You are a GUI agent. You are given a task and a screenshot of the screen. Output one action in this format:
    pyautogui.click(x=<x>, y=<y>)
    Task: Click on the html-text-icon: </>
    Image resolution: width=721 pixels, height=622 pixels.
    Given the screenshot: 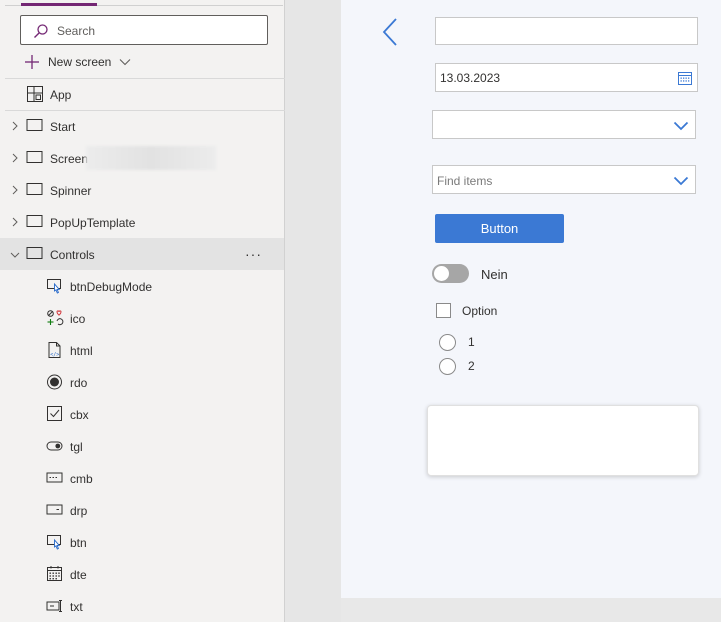 What is the action you would take?
    pyautogui.click(x=54, y=350)
    